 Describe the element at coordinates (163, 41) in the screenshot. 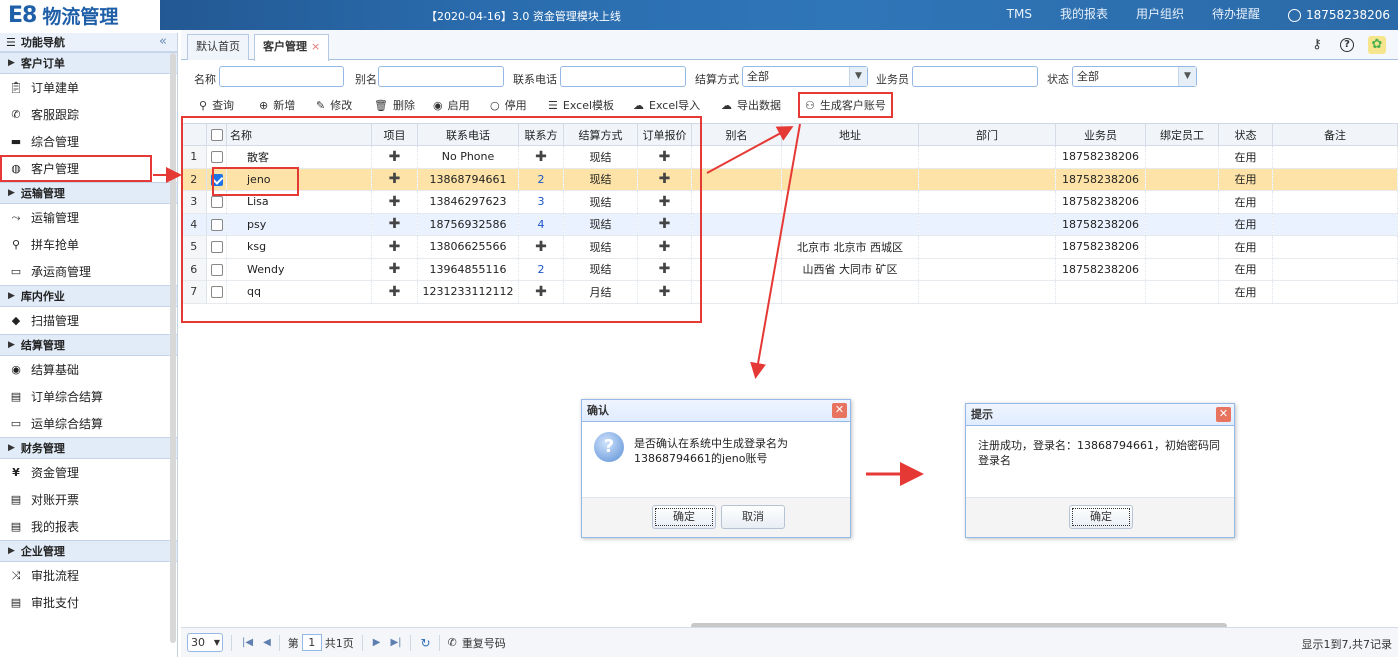

I see `collapse-icon: «` at that location.